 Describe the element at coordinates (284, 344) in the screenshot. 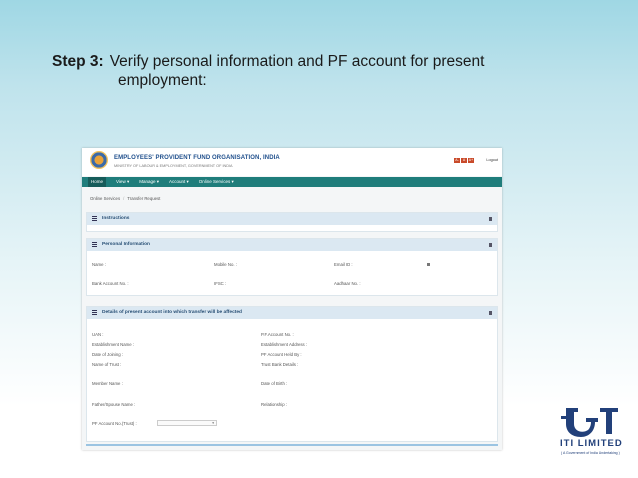

I see `establishment-address-label: Establishment Address :` at that location.